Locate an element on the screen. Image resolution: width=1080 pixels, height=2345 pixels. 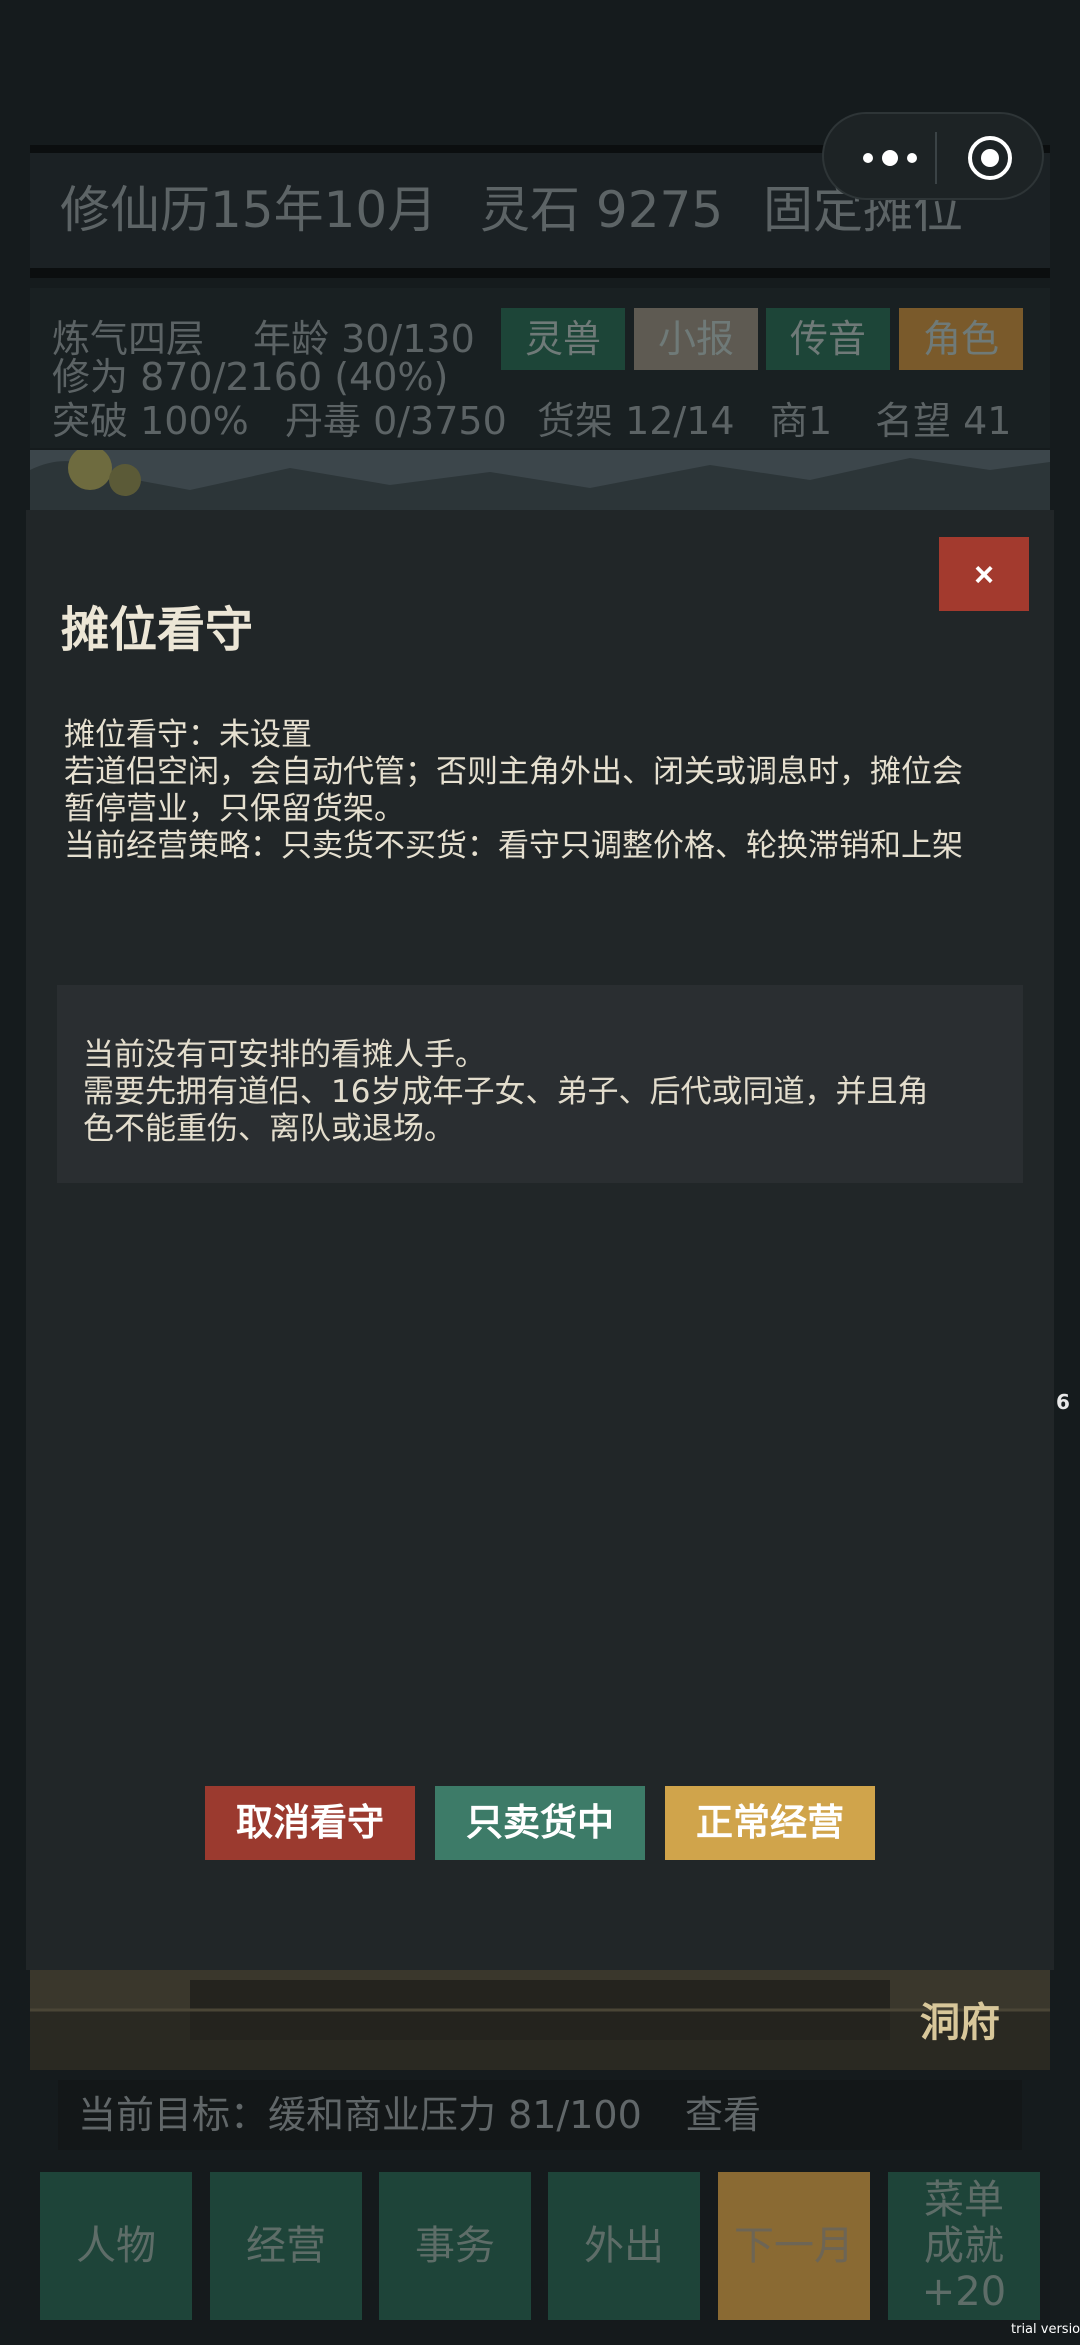
nav-next-month-label: 下一月 is located at coordinates (794, 2246).